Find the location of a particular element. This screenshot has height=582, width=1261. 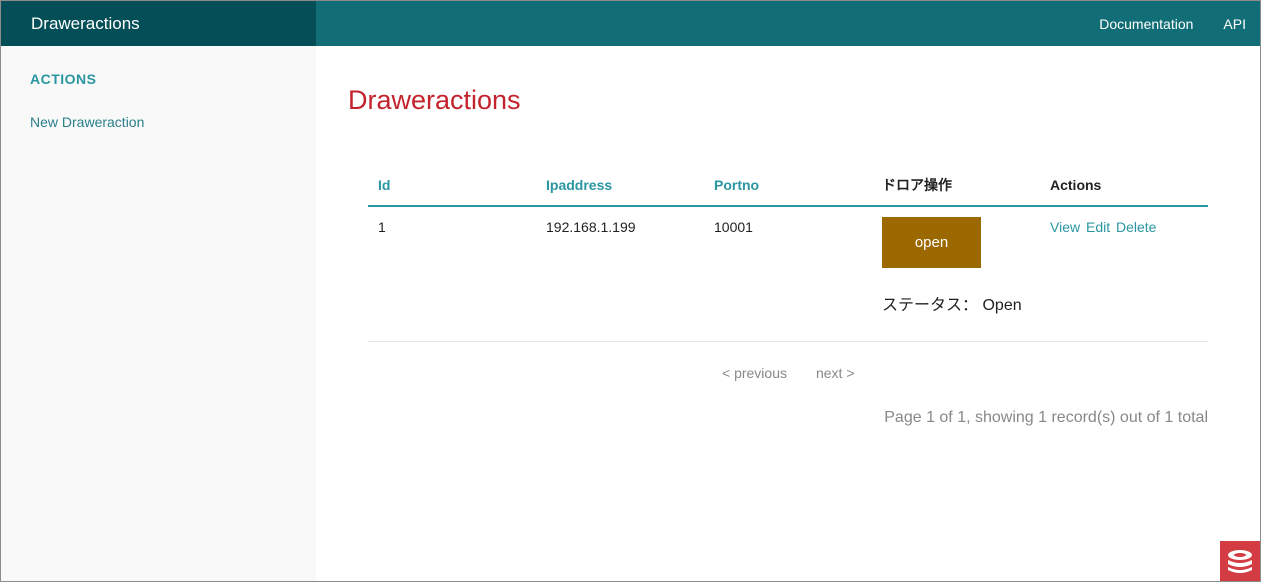

cake-icon is located at coordinates (1240, 561).